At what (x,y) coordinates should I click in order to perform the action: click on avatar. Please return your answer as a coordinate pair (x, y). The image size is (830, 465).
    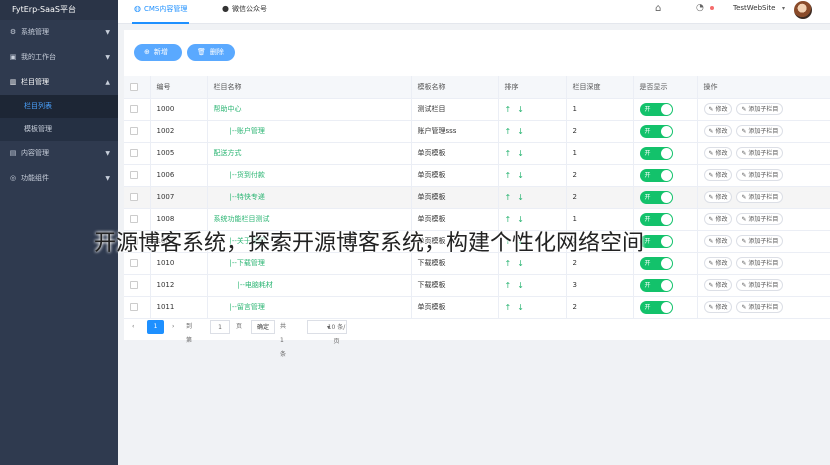
    Looking at the image, I should click on (803, 10).